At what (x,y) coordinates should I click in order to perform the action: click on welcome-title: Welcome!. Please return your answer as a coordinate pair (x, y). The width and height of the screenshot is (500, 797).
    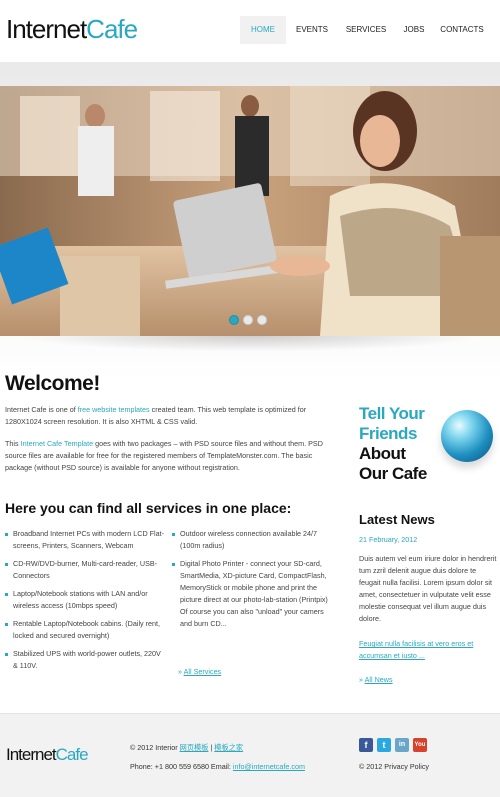
    Looking at the image, I should click on (52, 383).